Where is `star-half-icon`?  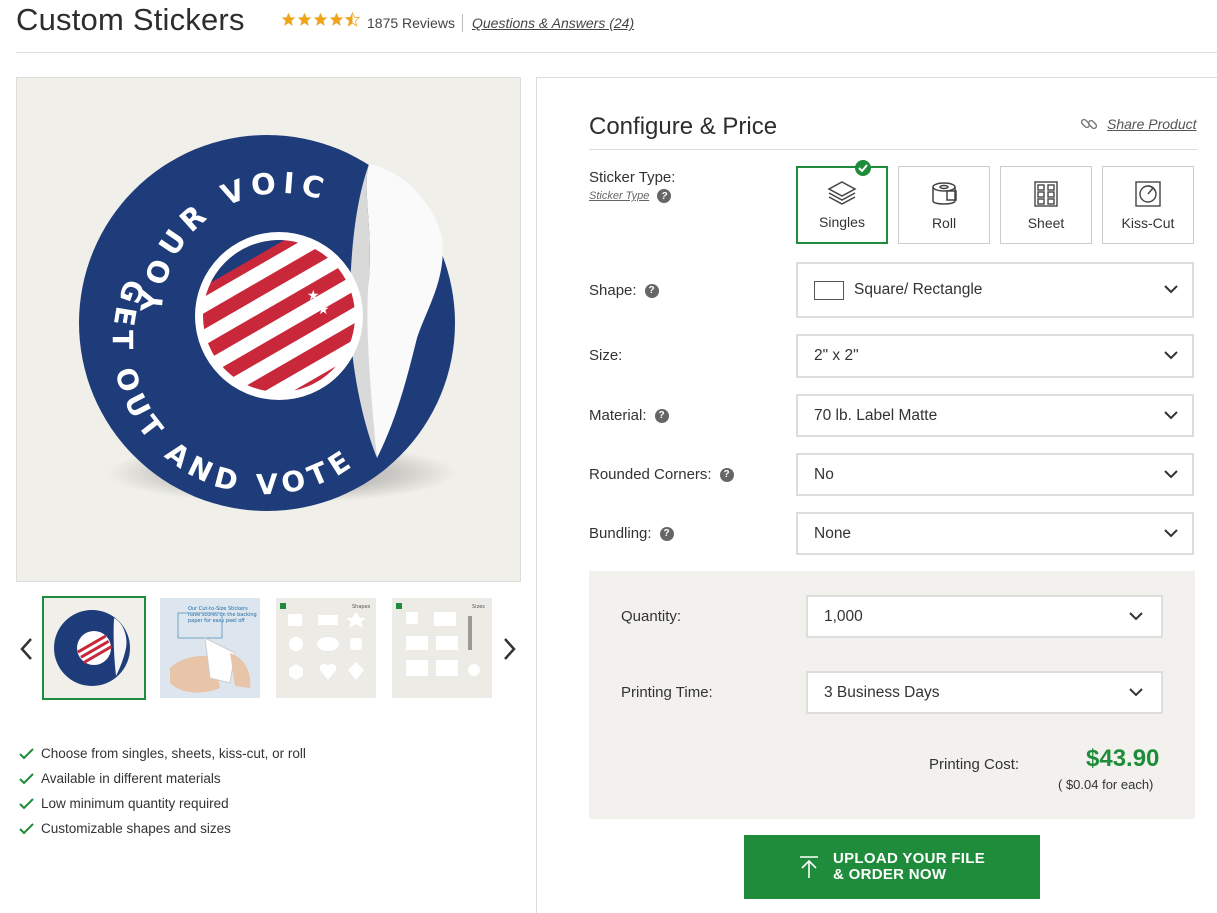
star-half-icon is located at coordinates (352, 19).